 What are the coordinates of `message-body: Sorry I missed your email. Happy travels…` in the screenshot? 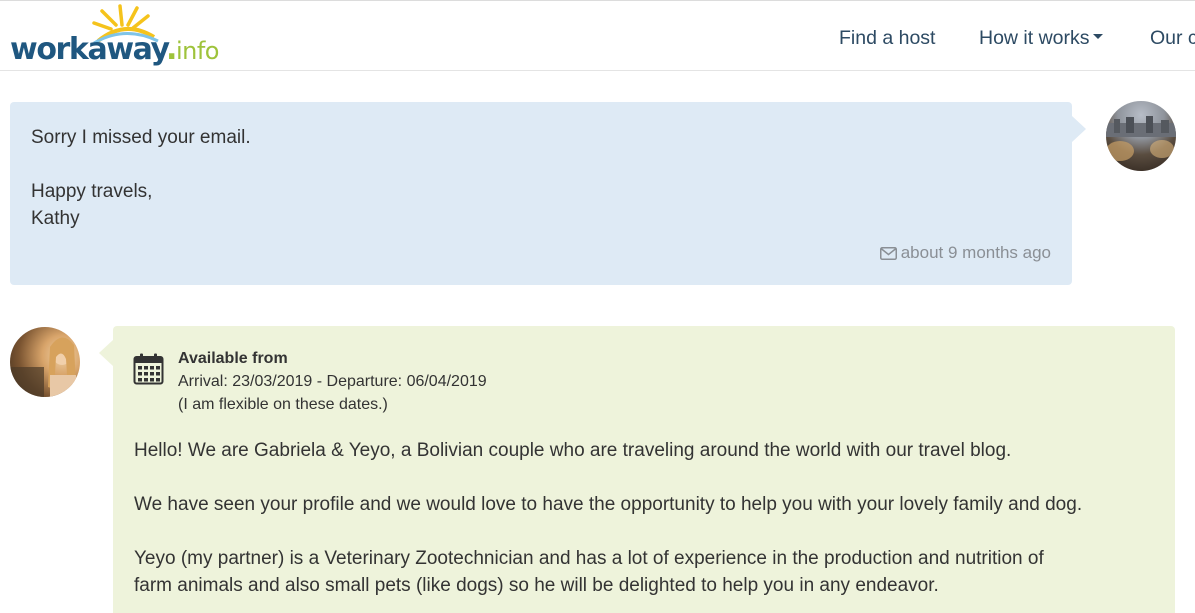 It's located at (141, 178).